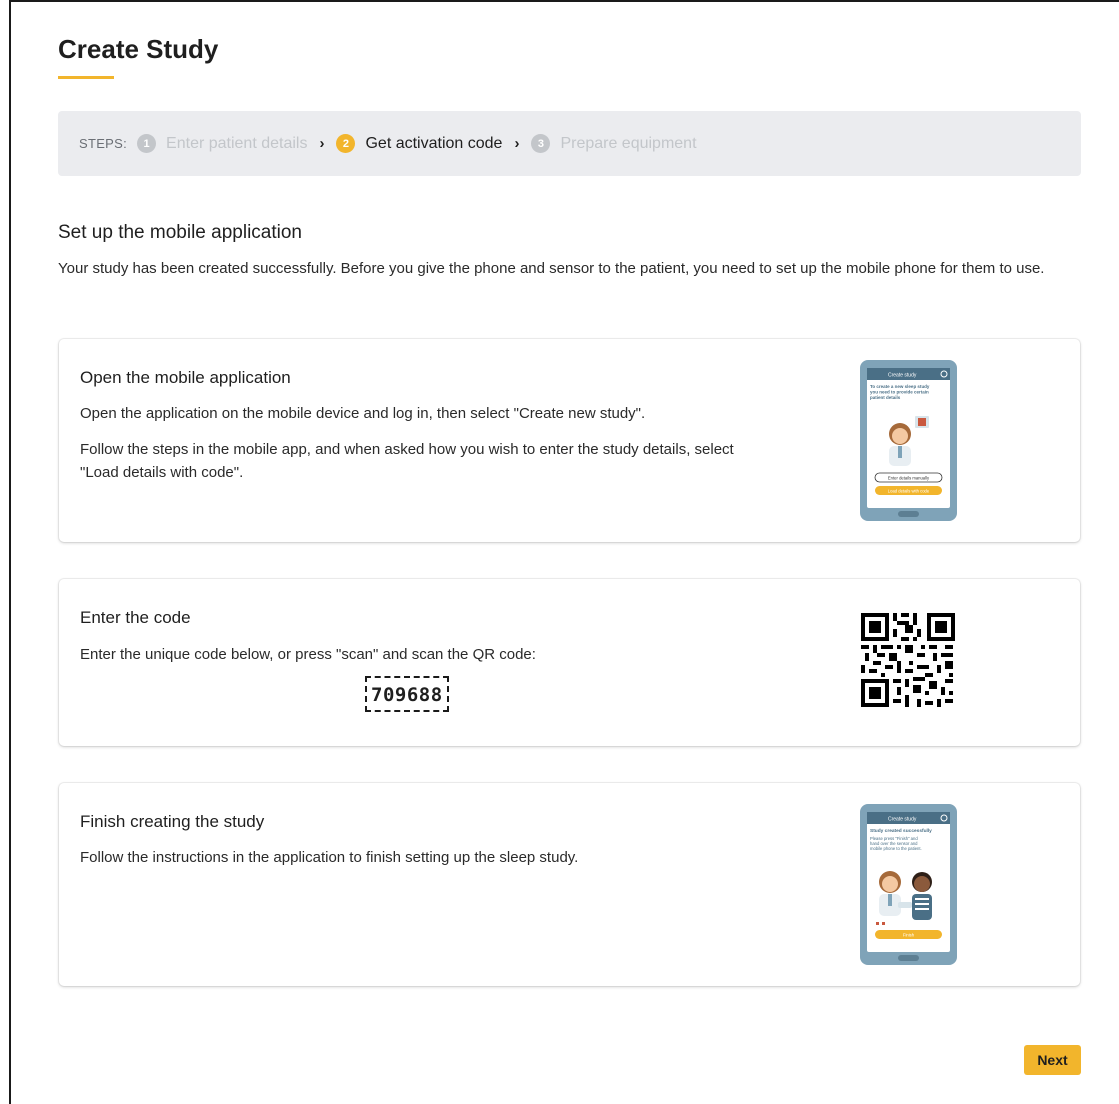 The width and height of the screenshot is (1119, 1104). What do you see at coordinates (172, 821) in the screenshot?
I see `card-title: Finish creating the study` at bounding box center [172, 821].